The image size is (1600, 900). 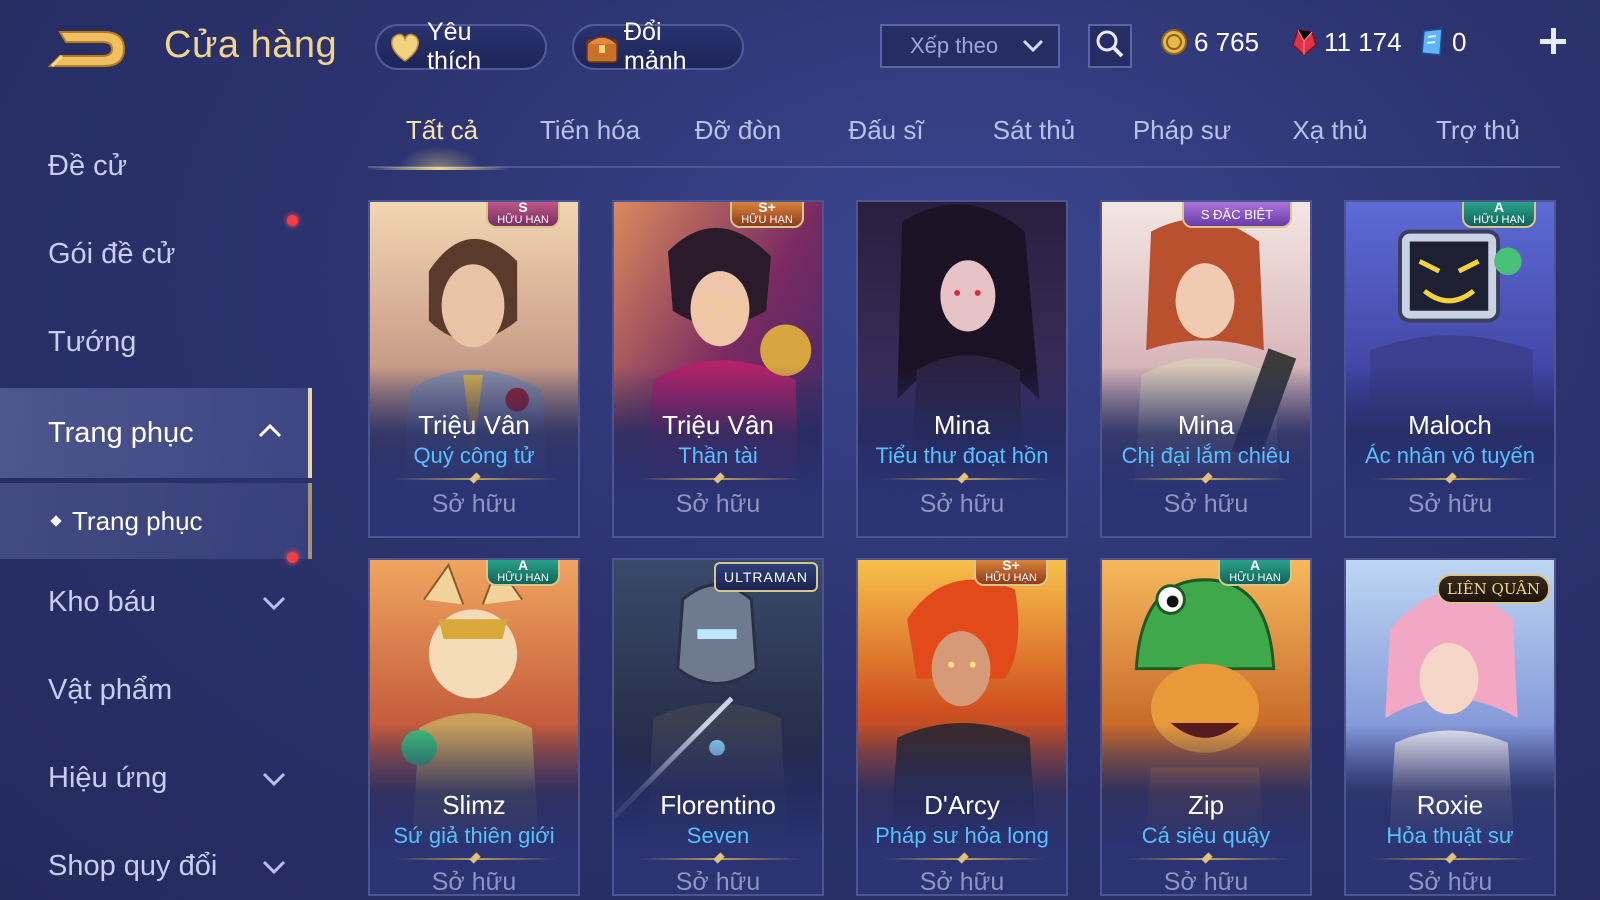 What do you see at coordinates (92, 341) in the screenshot?
I see `sidebar-item-label: Tướng` at bounding box center [92, 341].